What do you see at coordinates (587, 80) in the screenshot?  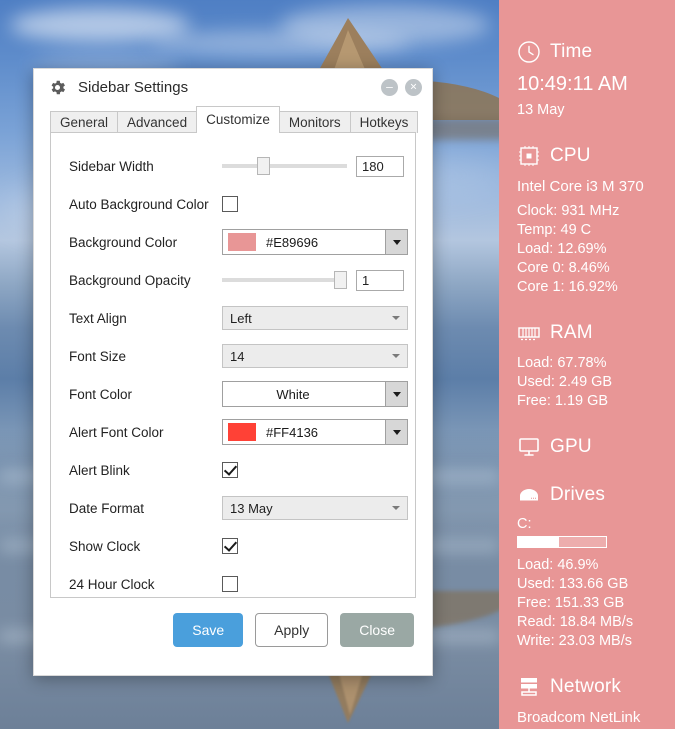 I see `sidebar-section-time: Time 10:49:11 AM 13 May` at bounding box center [587, 80].